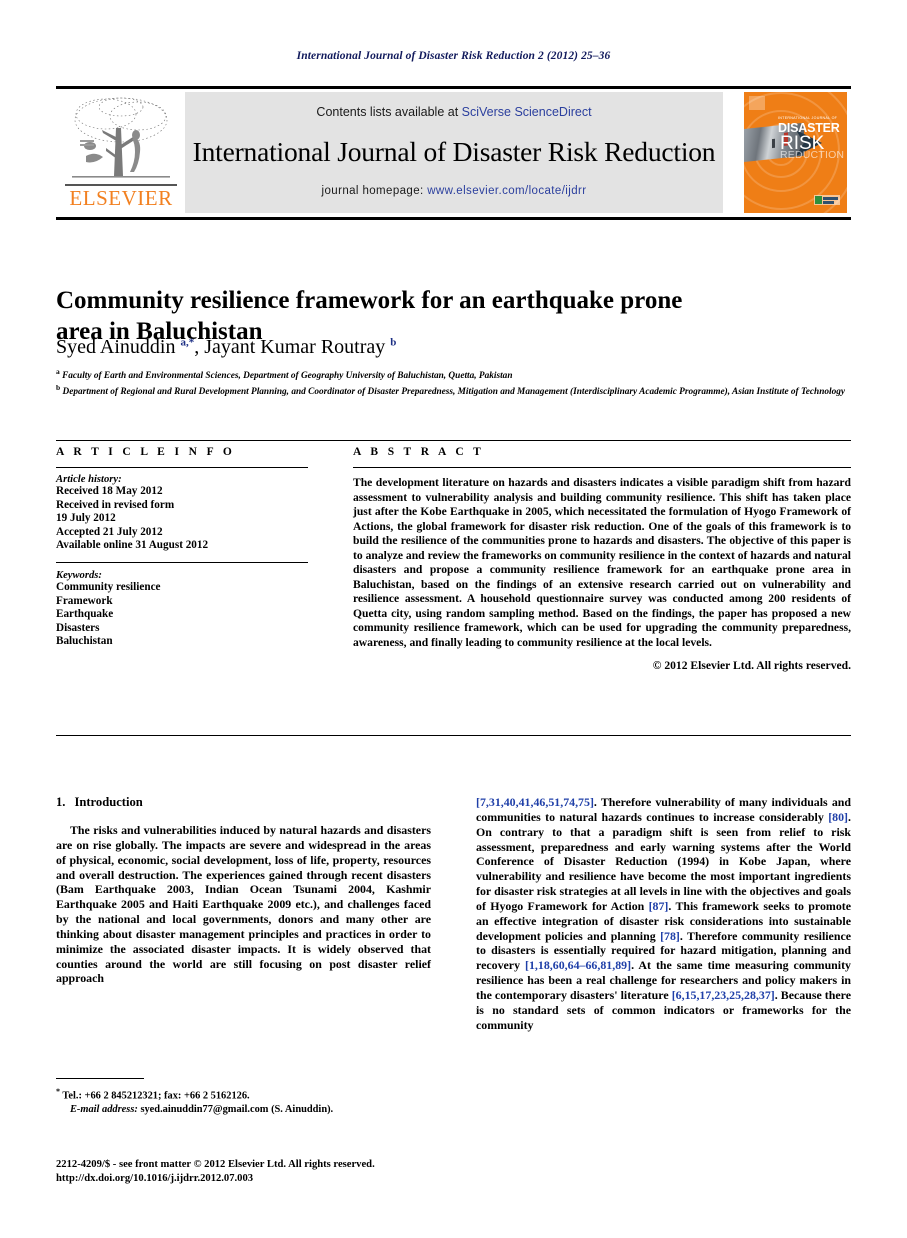  Describe the element at coordinates (812, 155) in the screenshot. I see `cover-title-reduction: REDUCTION` at that location.